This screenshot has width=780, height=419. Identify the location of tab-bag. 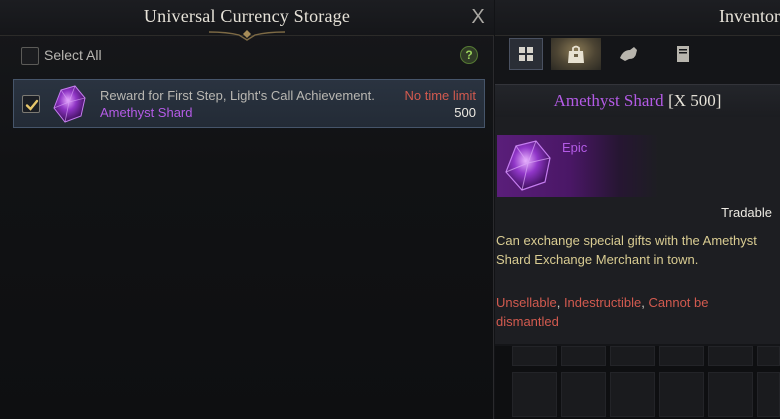
(576, 54).